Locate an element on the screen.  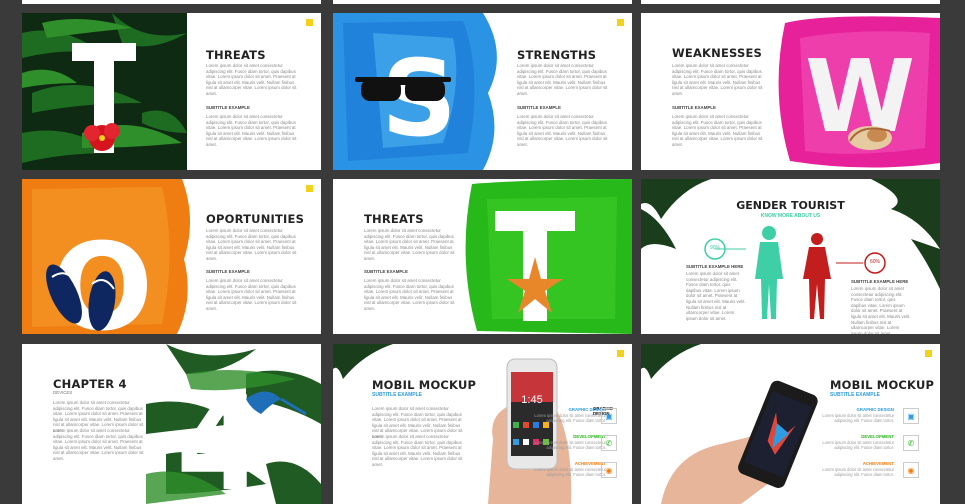
slide-title: CHAPTER 4 is located at coordinates (90, 384).